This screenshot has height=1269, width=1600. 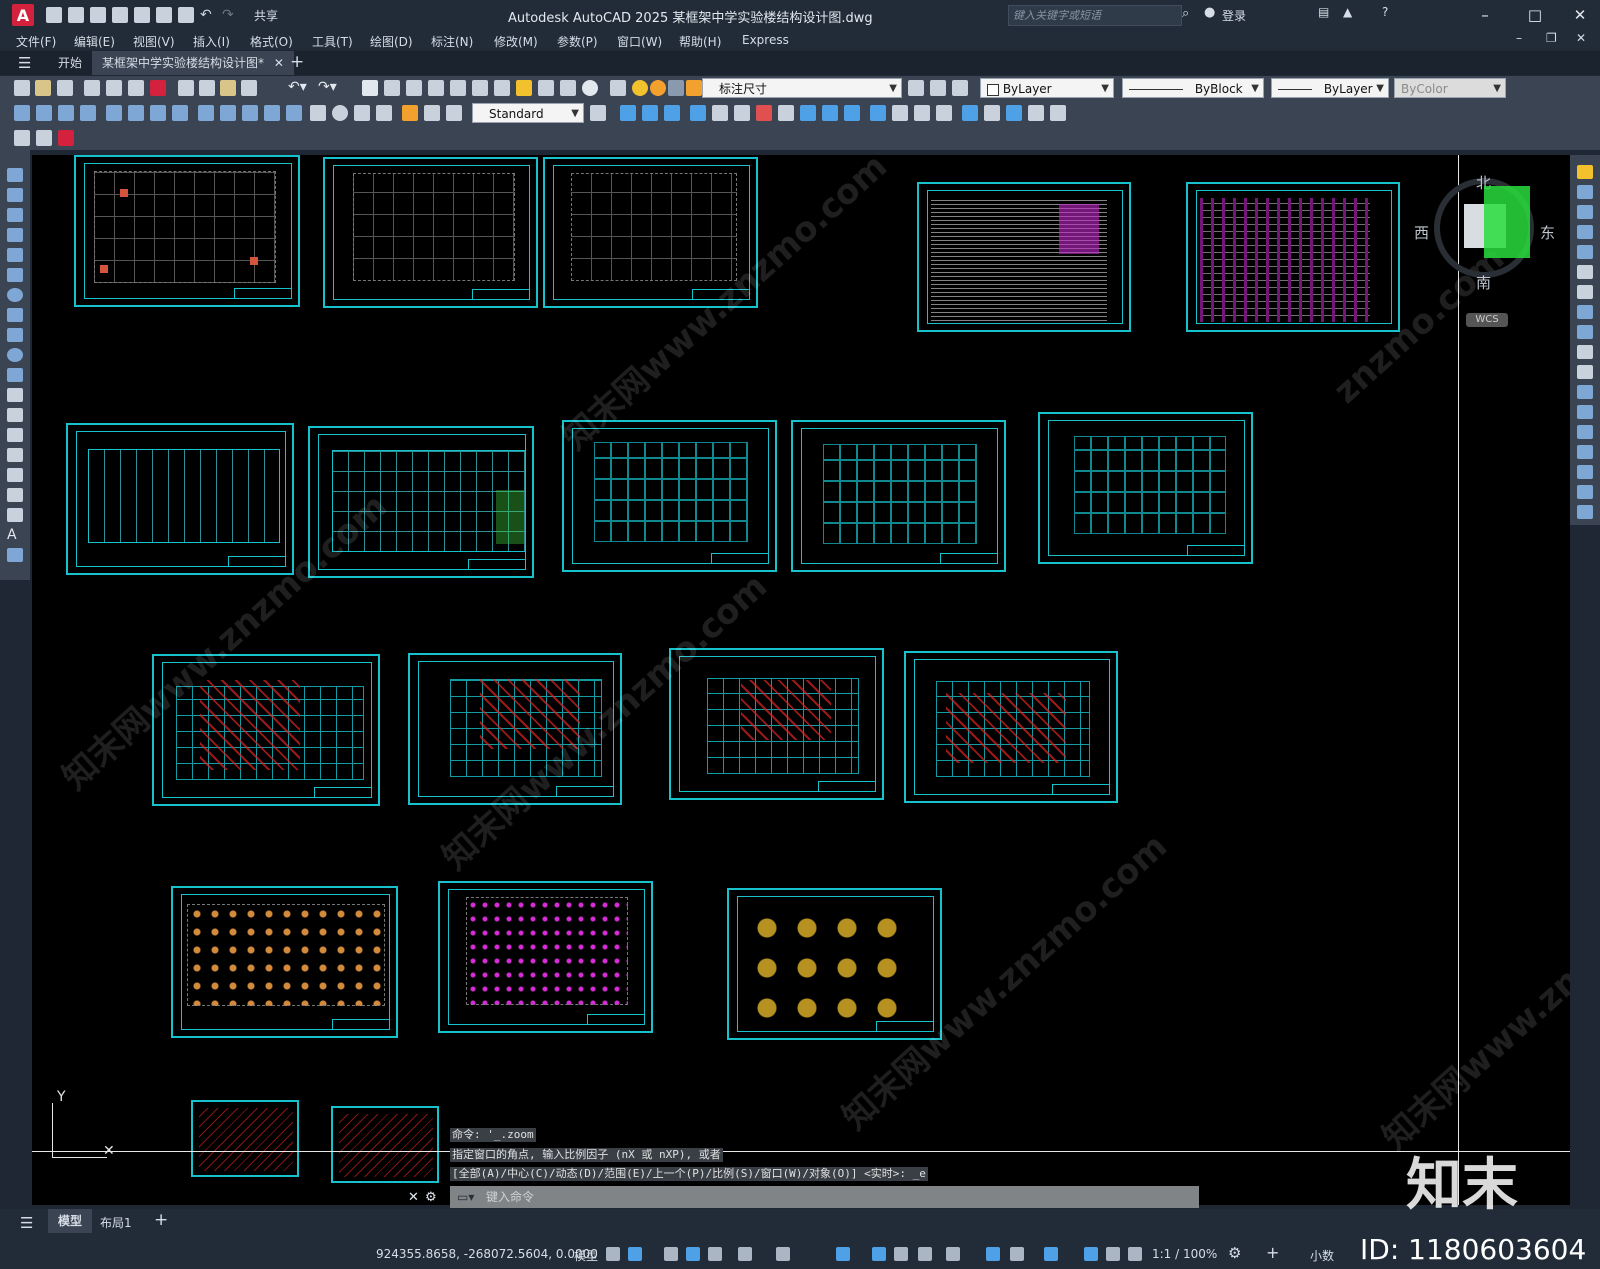 I want to click on section-icon, so click(x=764, y=113).